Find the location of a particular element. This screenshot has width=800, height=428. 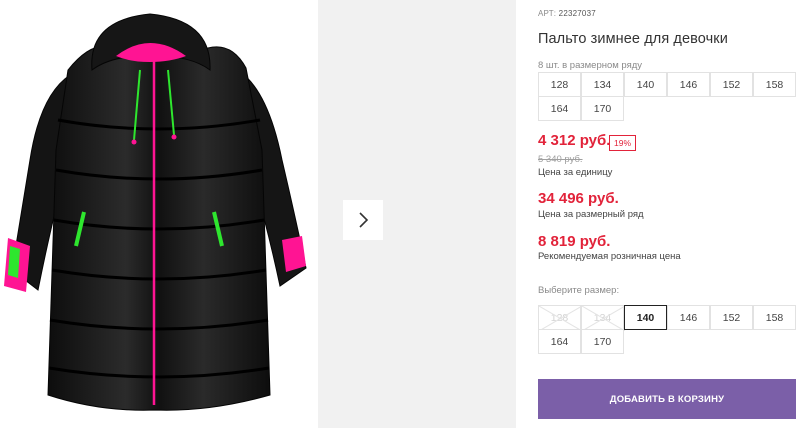

chevron-right-icon is located at coordinates (364, 220).